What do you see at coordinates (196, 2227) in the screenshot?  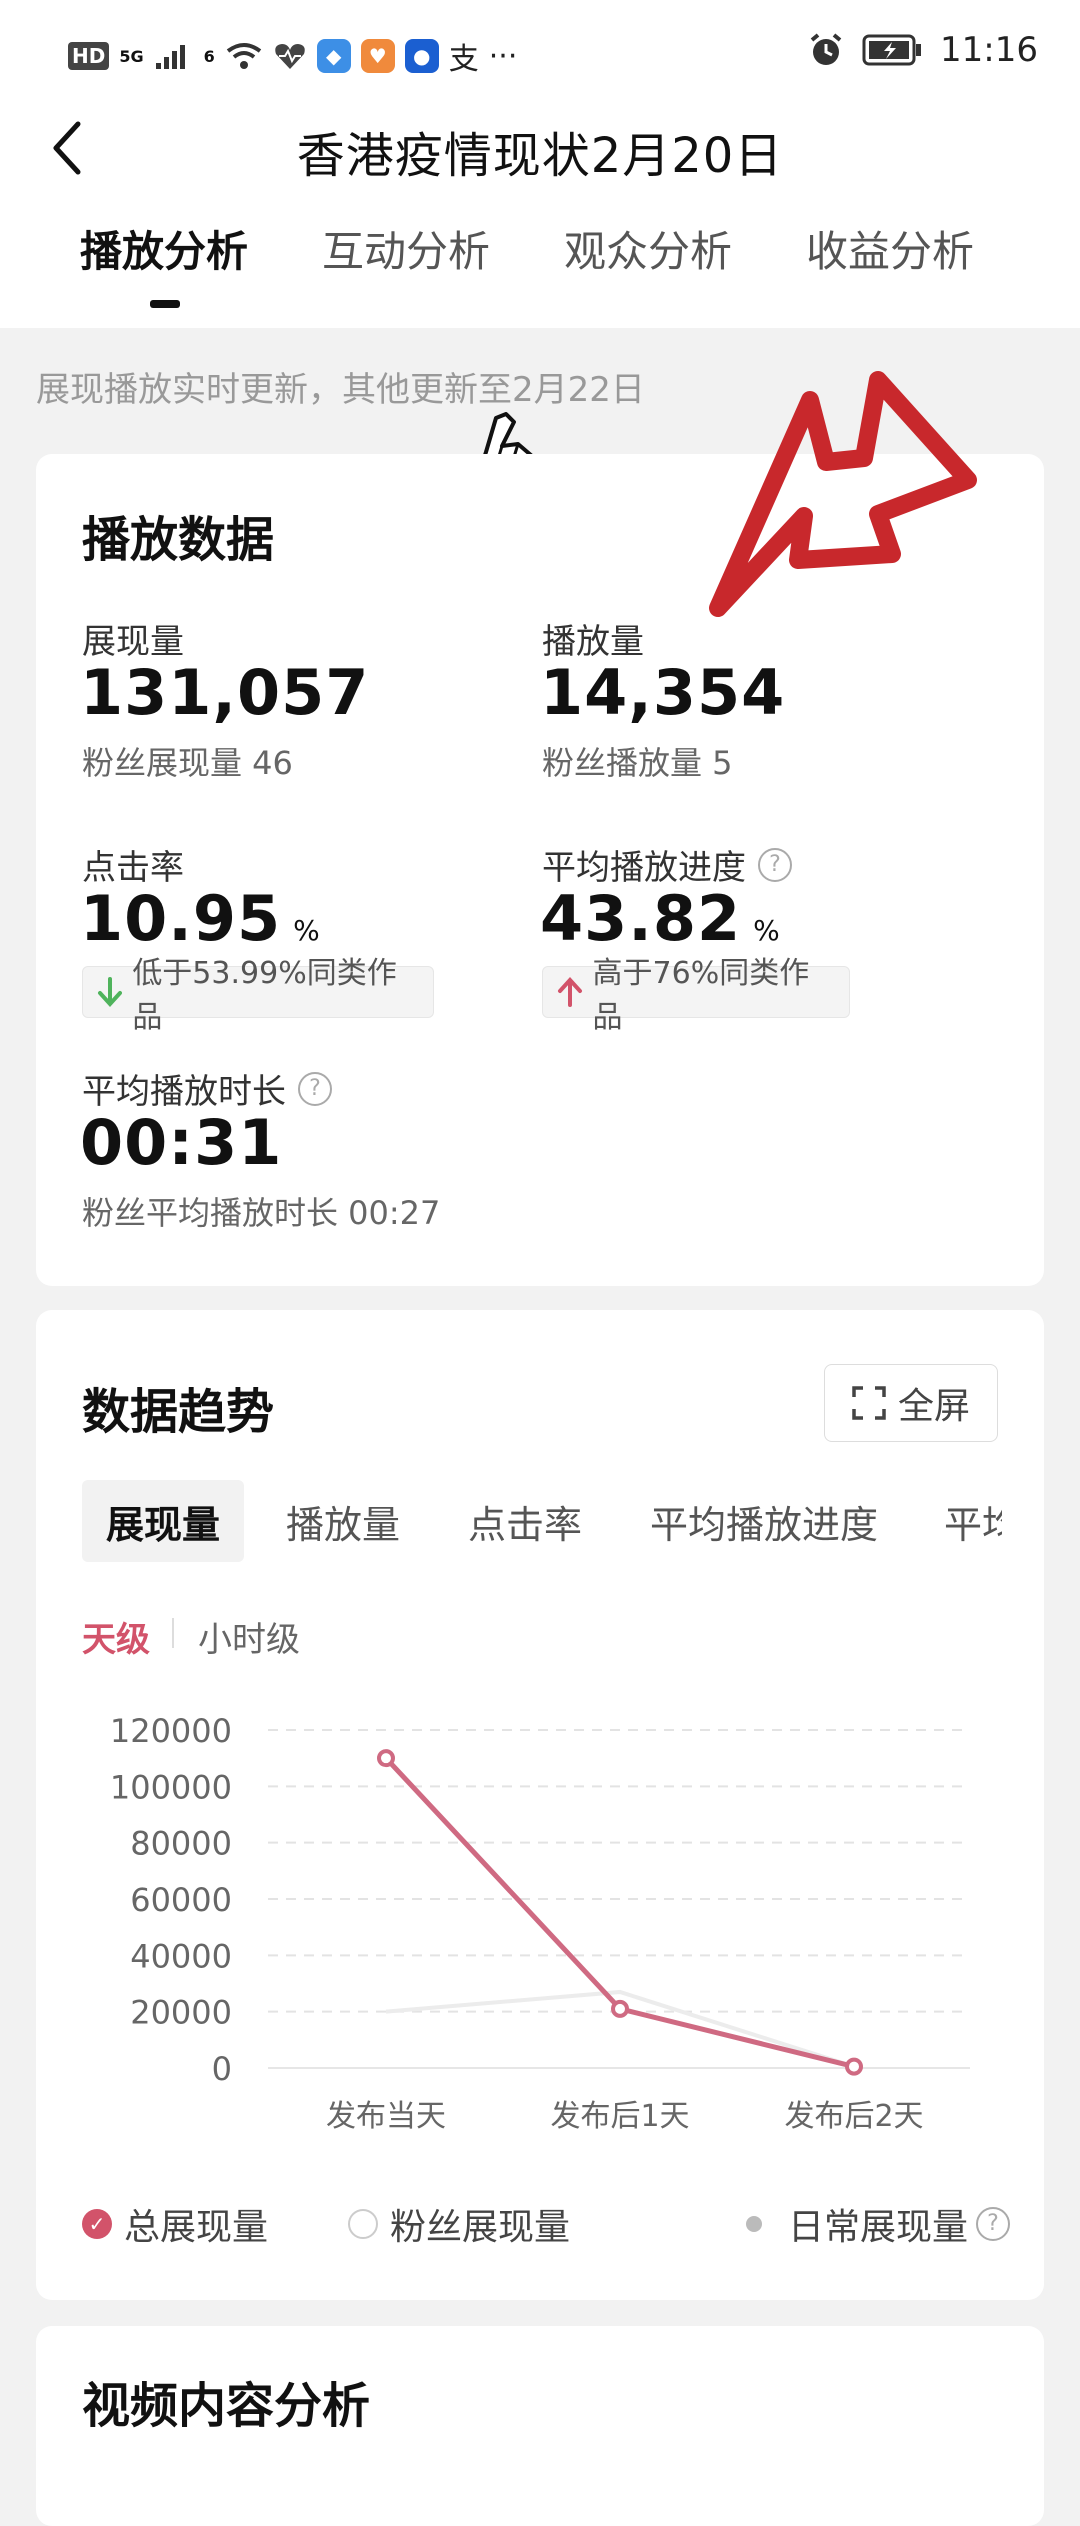 I see `legend-total-label: 总展现量` at bounding box center [196, 2227].